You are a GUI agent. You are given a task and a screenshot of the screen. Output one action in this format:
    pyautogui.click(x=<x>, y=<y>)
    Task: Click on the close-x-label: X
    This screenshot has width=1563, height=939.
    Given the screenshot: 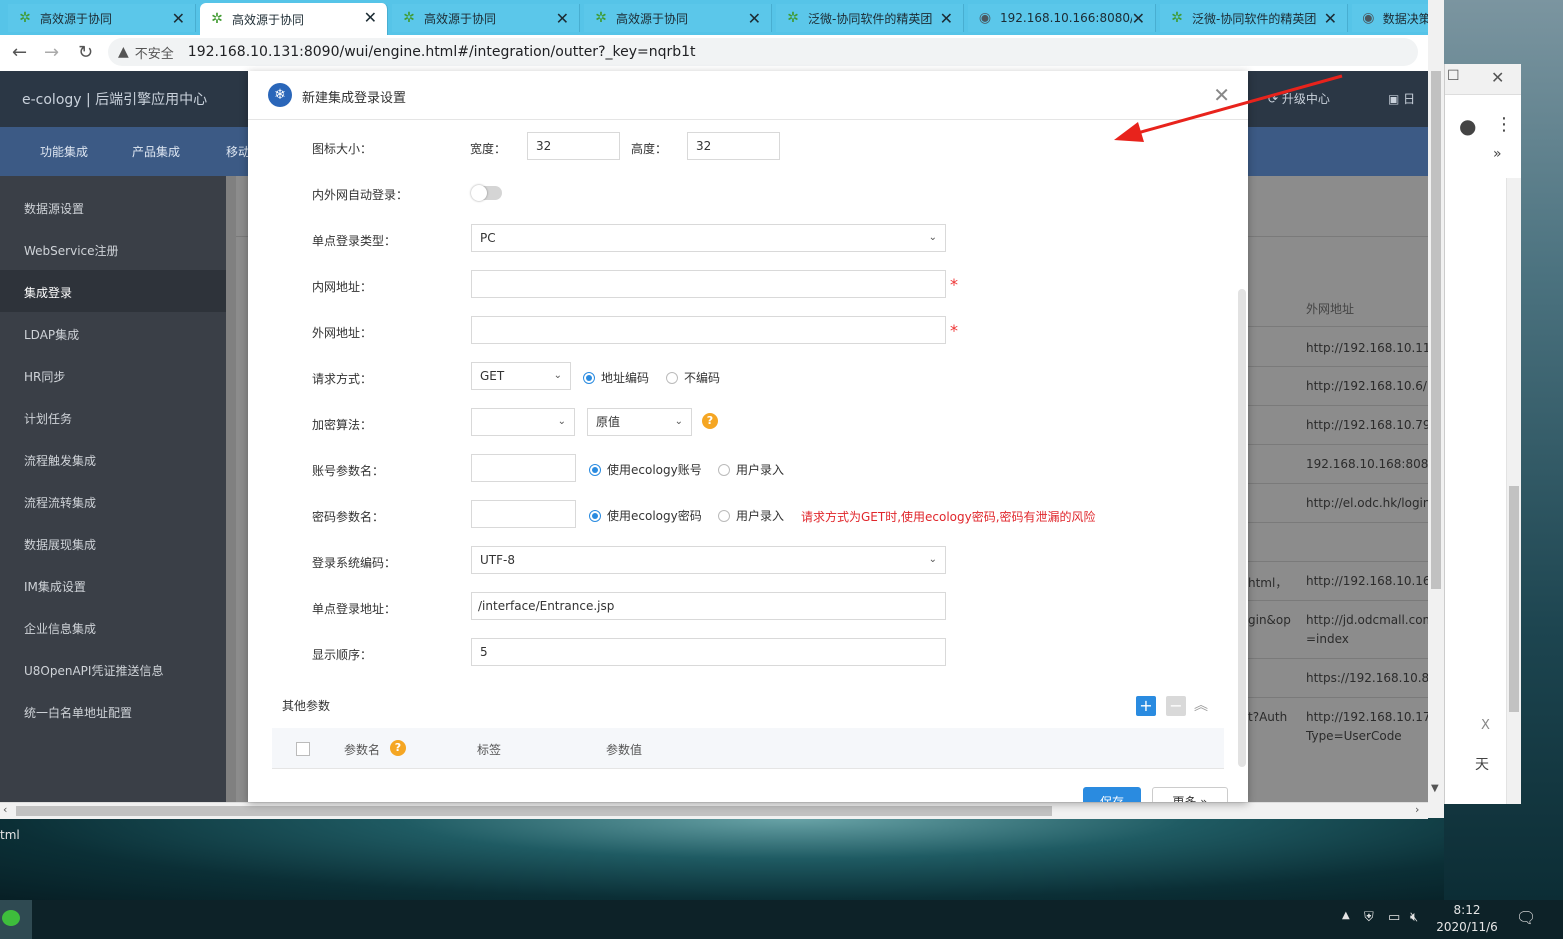 What is the action you would take?
    pyautogui.click(x=1485, y=725)
    